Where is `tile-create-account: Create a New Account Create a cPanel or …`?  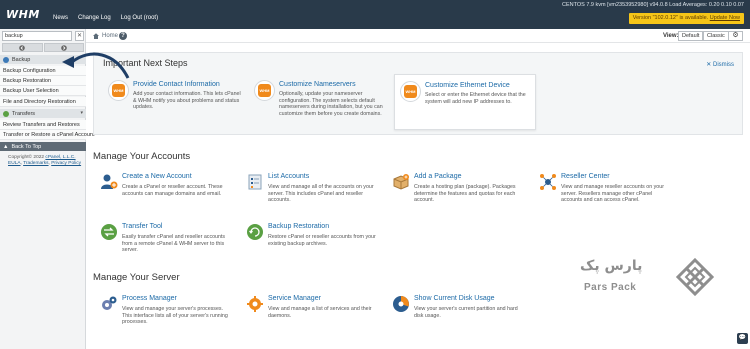
tile-create-account: Create a New Account Create a cPanel or … is located at coordinates (164, 192).